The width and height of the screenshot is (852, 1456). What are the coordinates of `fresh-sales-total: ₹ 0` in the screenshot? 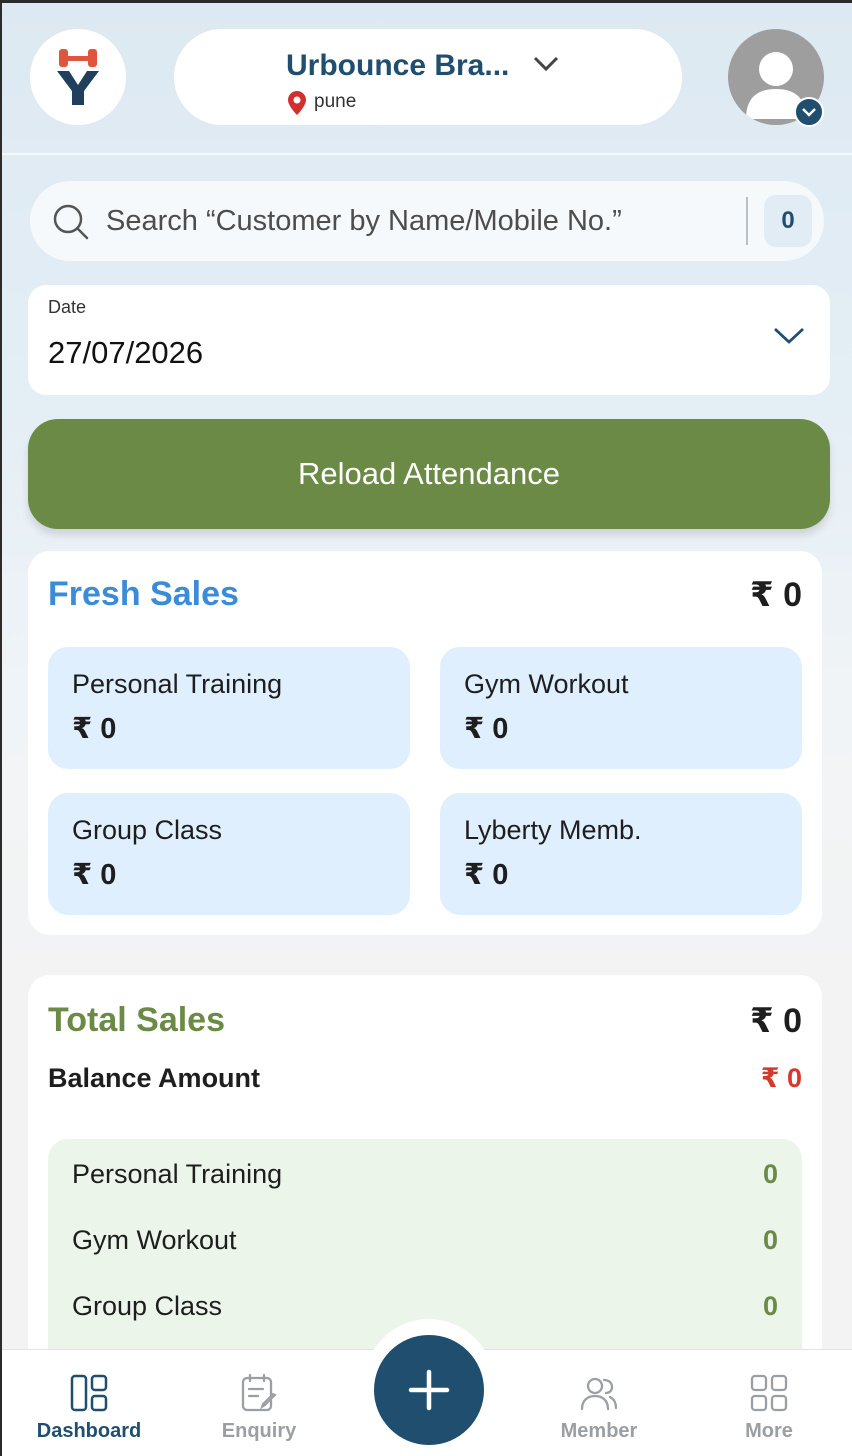 It's located at (775, 595).